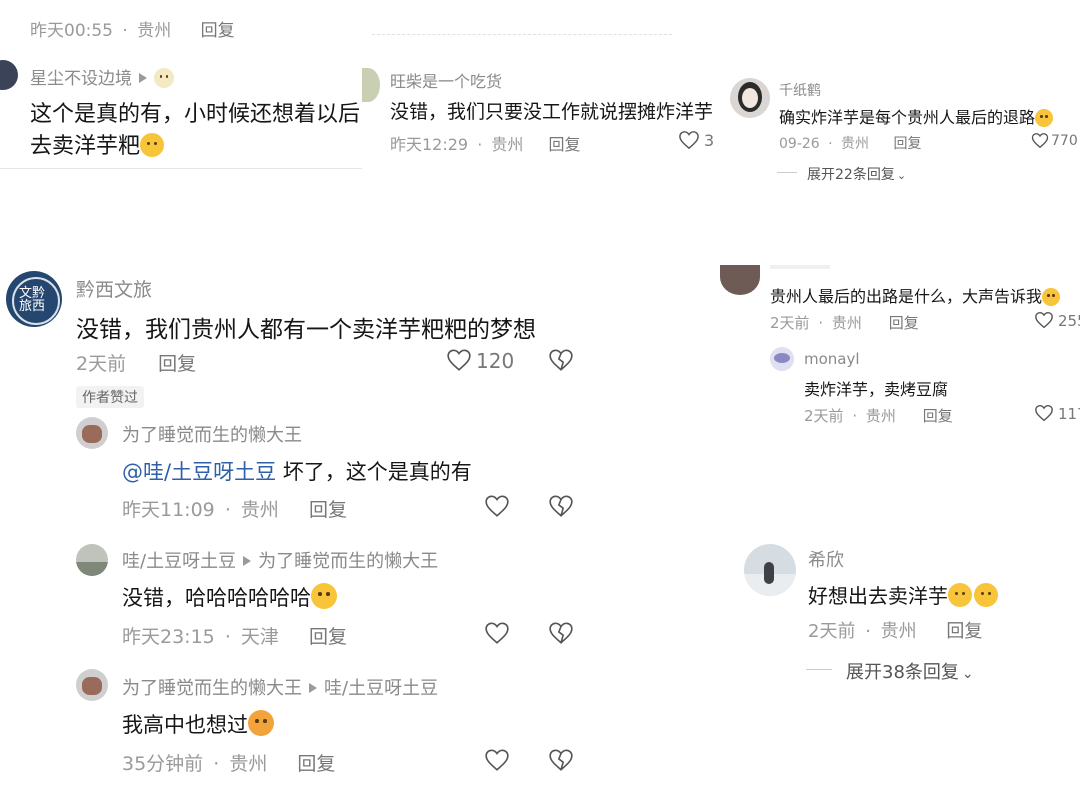  What do you see at coordinates (446, 80) in the screenshot?
I see `comment-username: 旺柴是一个吃货` at bounding box center [446, 80].